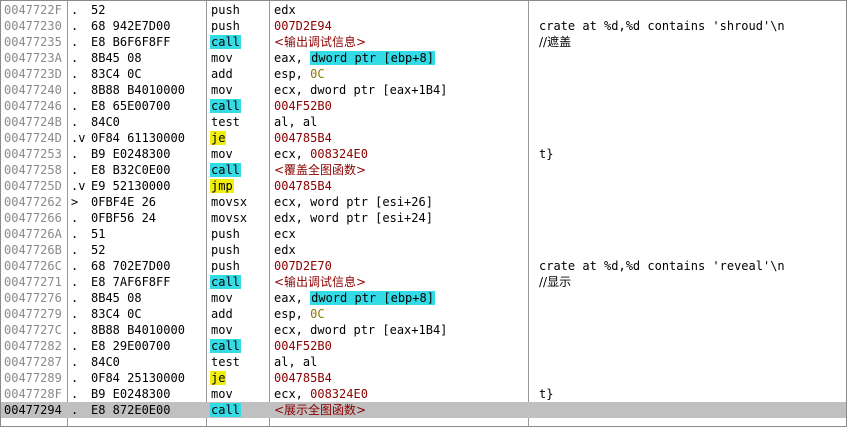  I want to click on operand: ecx, so click(285, 234).